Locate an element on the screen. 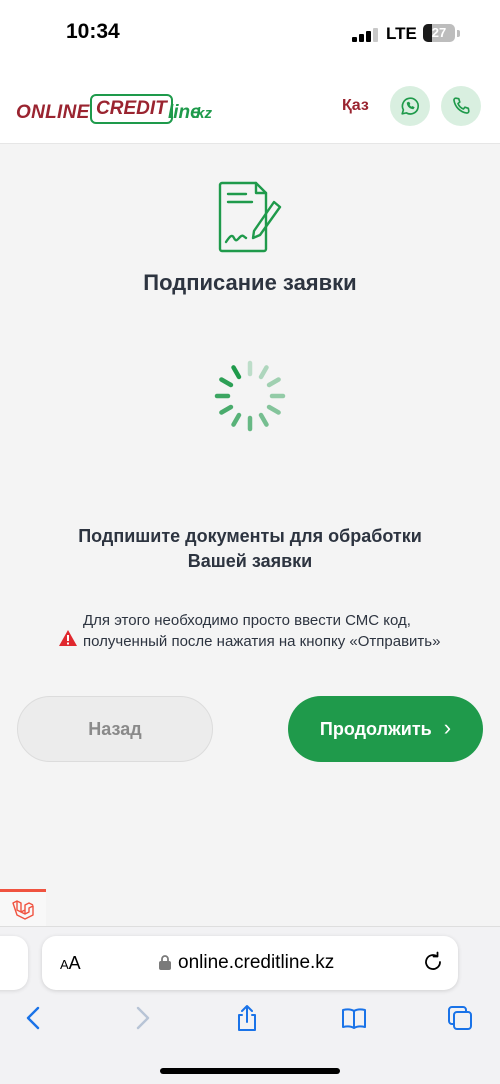 The height and width of the screenshot is (1084, 500). previous-tab-preview is located at coordinates (14, 963).